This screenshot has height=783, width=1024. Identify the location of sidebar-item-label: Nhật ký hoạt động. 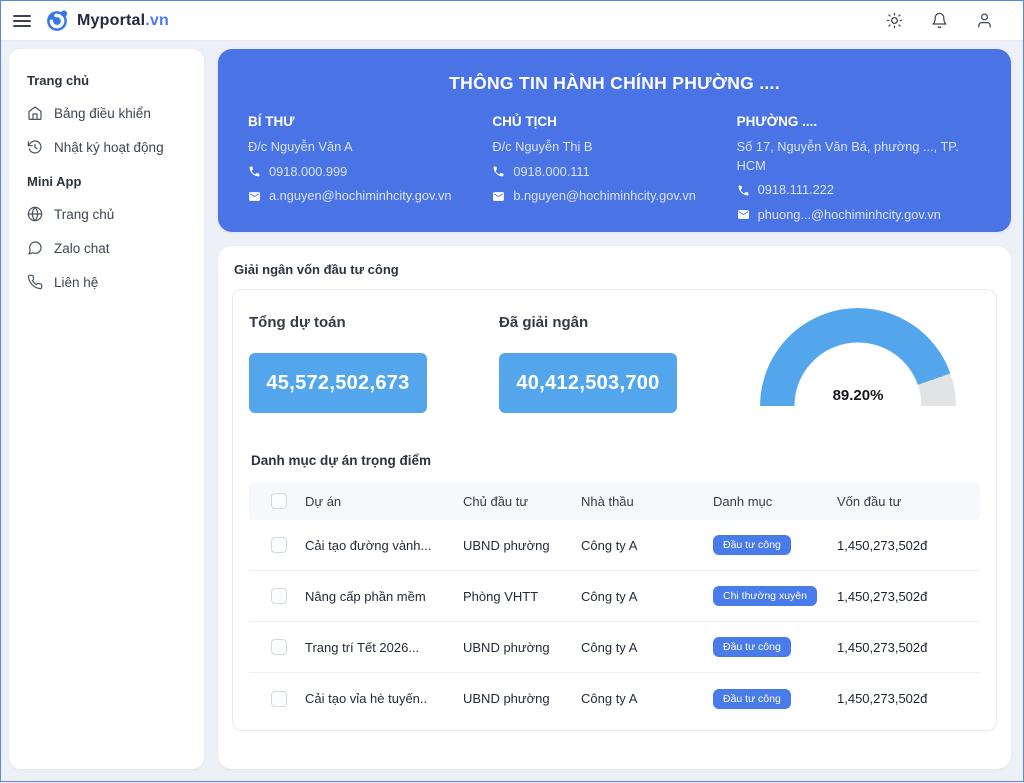
(109, 147).